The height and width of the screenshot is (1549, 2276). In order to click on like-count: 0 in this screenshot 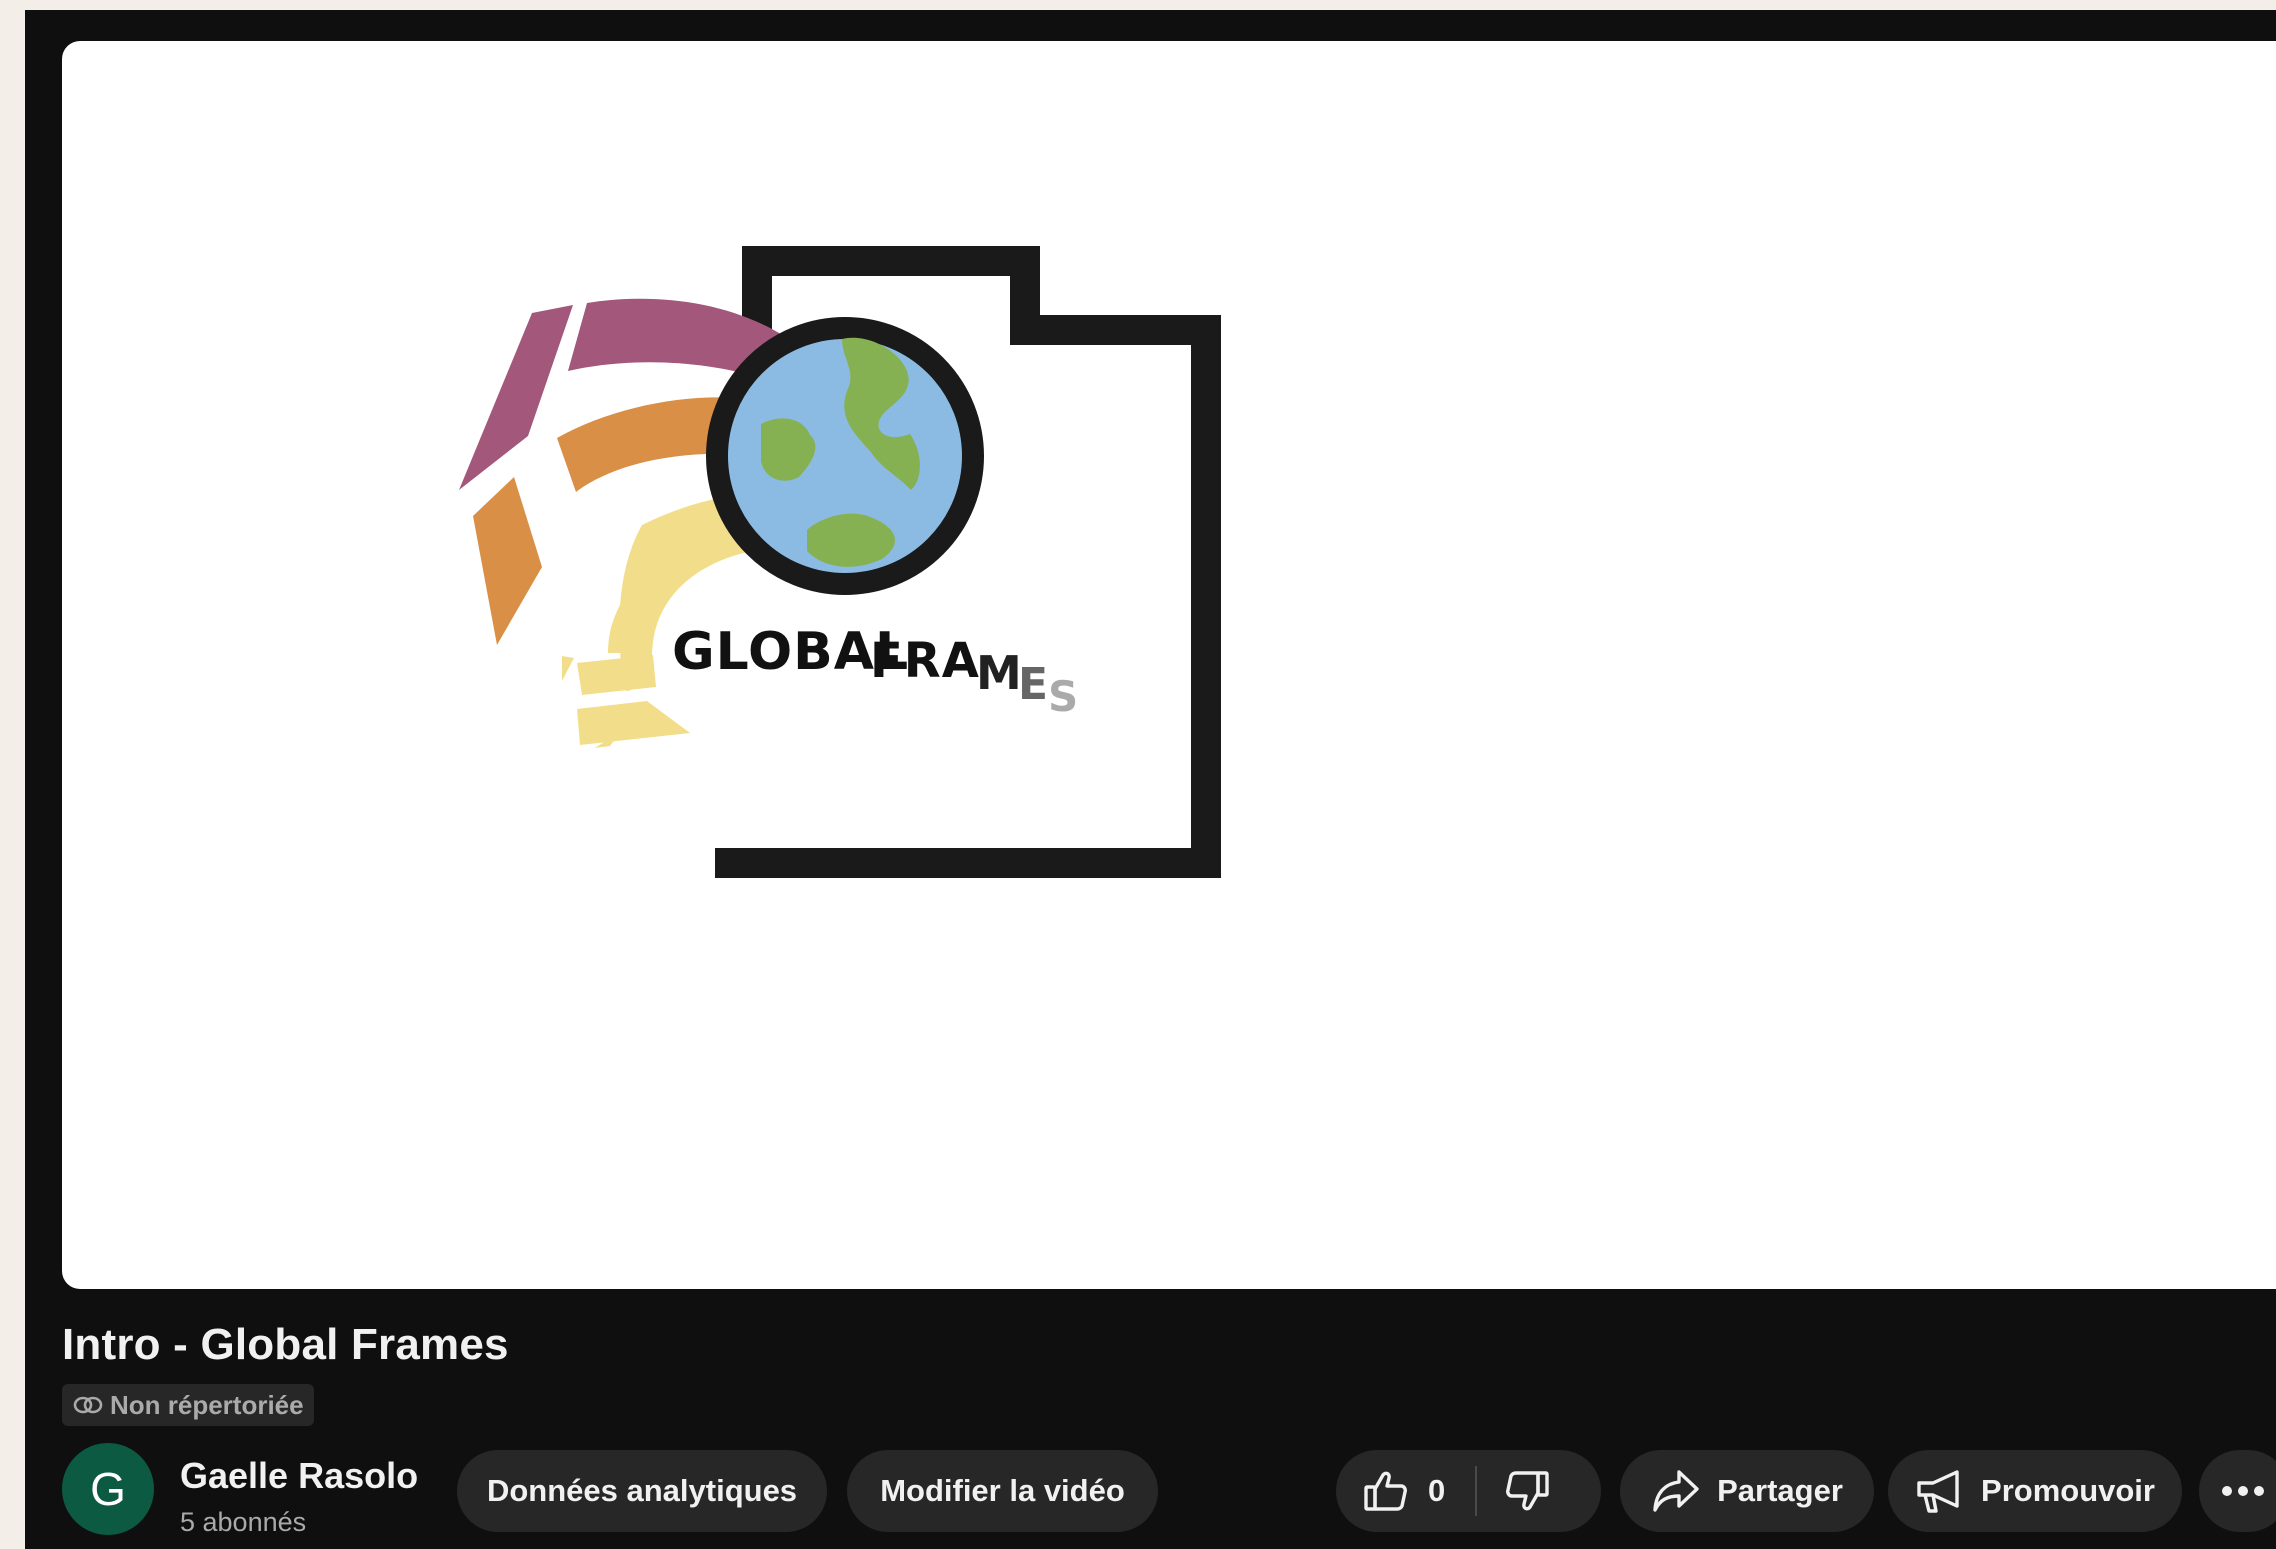, I will do `click(1437, 1490)`.